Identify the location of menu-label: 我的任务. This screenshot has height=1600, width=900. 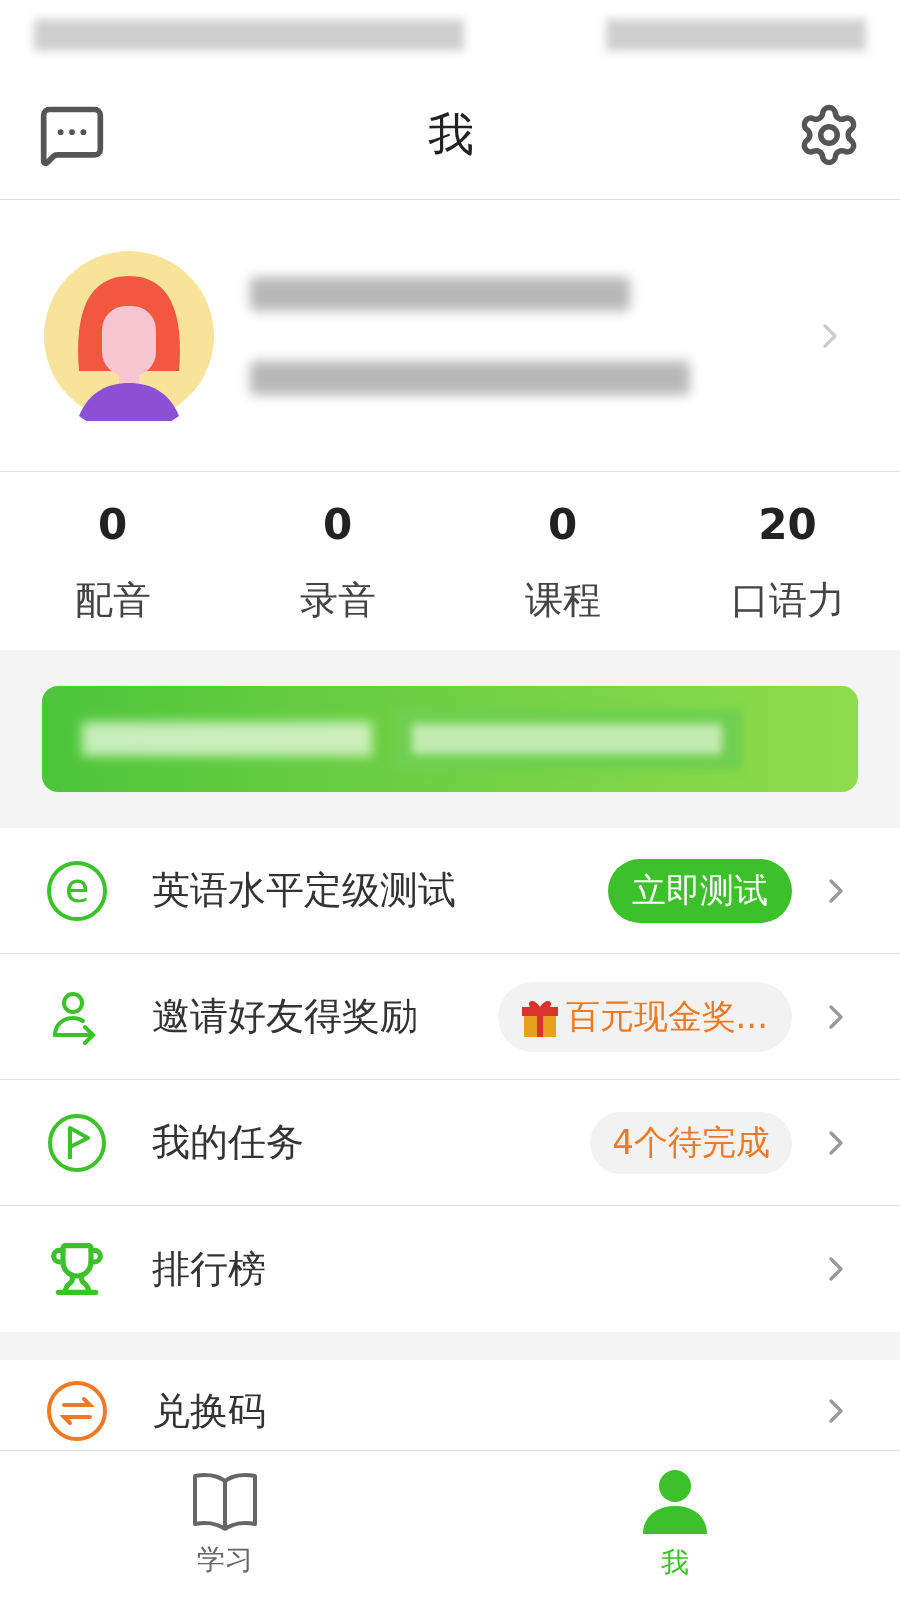
(228, 1142).